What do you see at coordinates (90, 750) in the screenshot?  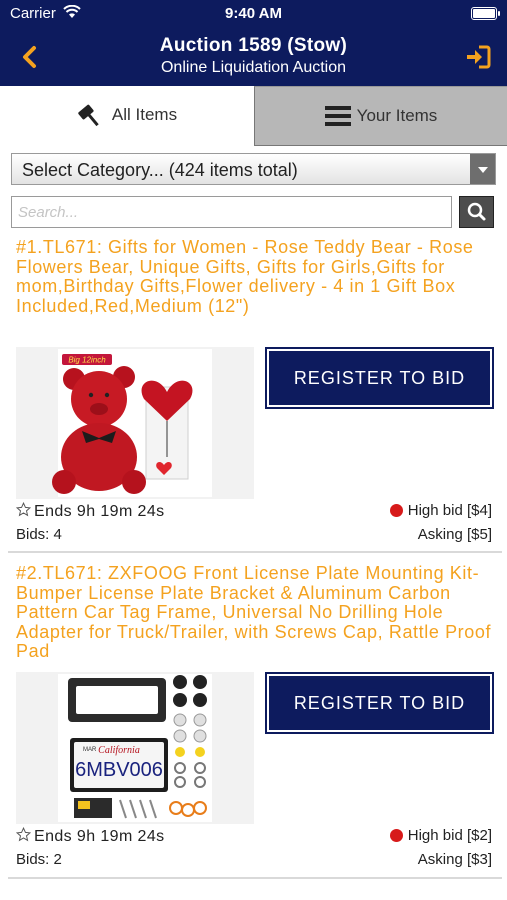 I see `plate-tag-text: MAR` at bounding box center [90, 750].